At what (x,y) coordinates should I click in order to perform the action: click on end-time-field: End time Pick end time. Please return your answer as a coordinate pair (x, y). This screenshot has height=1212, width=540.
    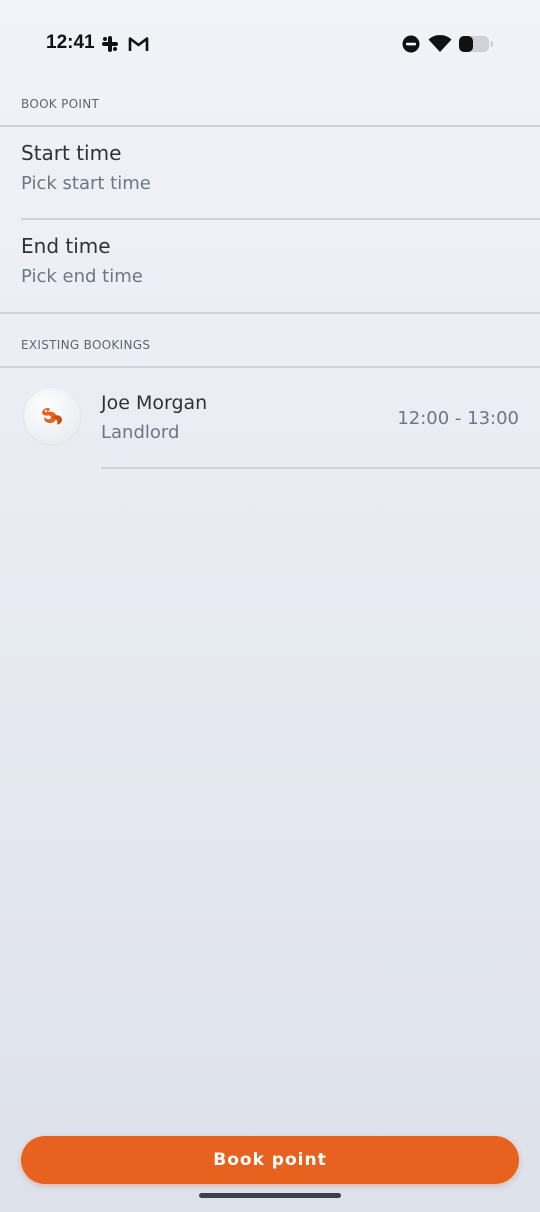
    Looking at the image, I should click on (270, 266).